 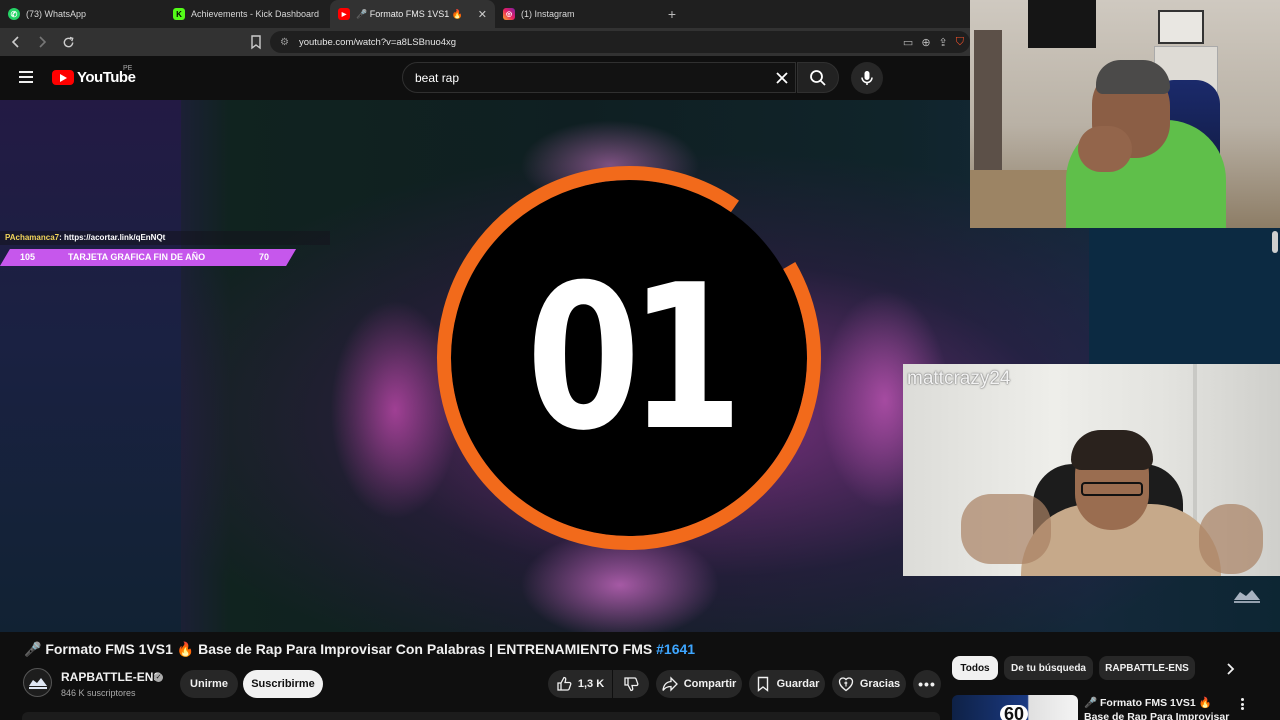 I want to click on tab-kick: K Achievements - Kick Dashboard, so click(x=247, y=14).